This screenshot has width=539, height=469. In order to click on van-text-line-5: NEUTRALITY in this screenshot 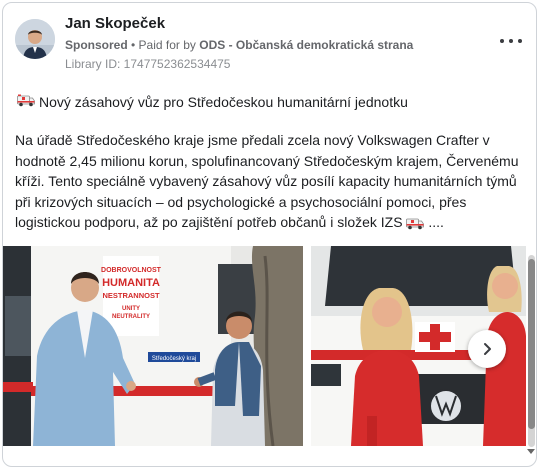, I will do `click(131, 317)`.